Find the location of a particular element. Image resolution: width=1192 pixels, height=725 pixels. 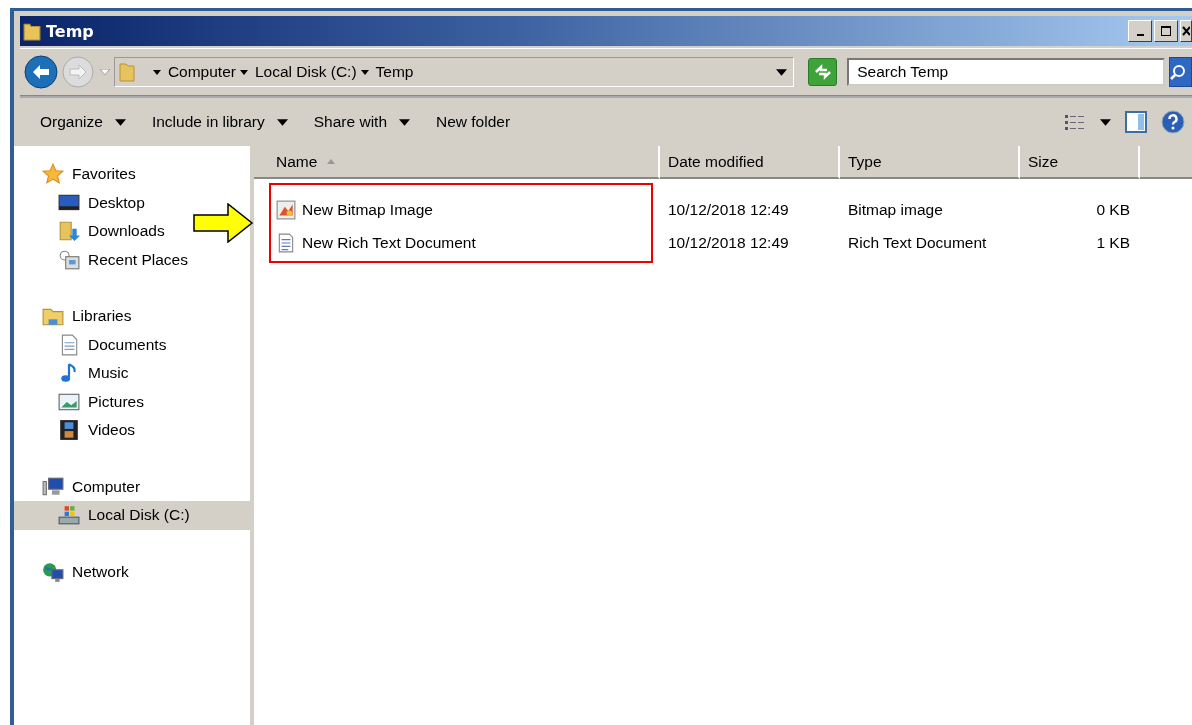

sidebar-item: Downloads is located at coordinates (91, 231).